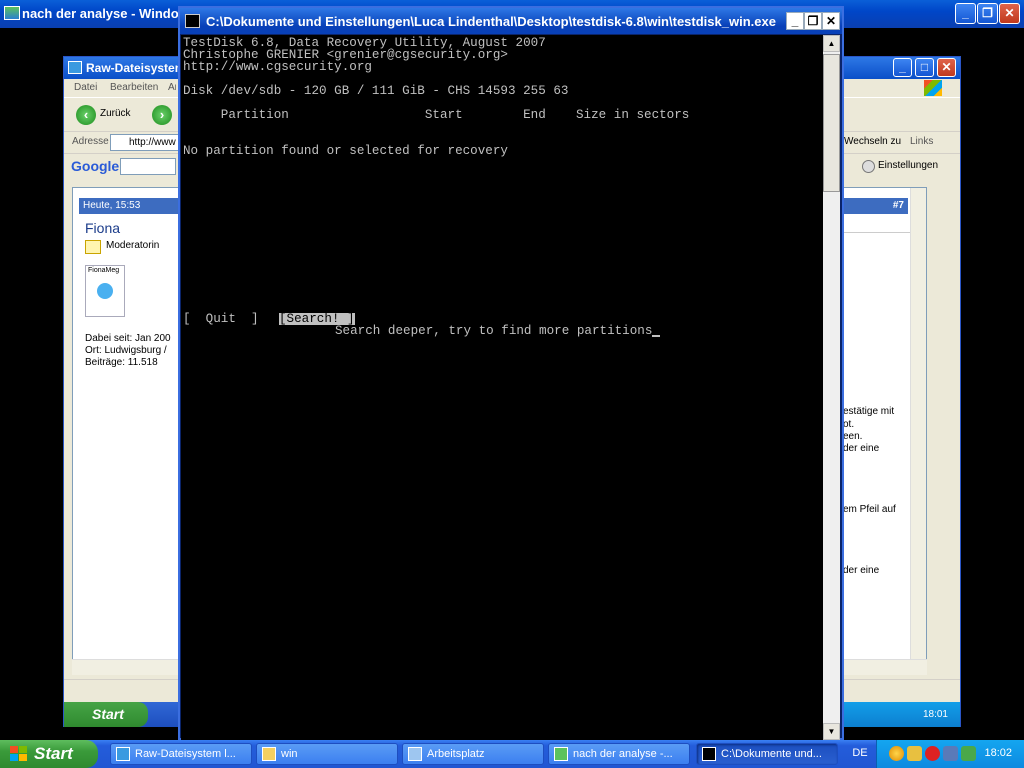 The height and width of the screenshot is (768, 1024). I want to click on quit-button: [ Quit ], so click(221, 319).